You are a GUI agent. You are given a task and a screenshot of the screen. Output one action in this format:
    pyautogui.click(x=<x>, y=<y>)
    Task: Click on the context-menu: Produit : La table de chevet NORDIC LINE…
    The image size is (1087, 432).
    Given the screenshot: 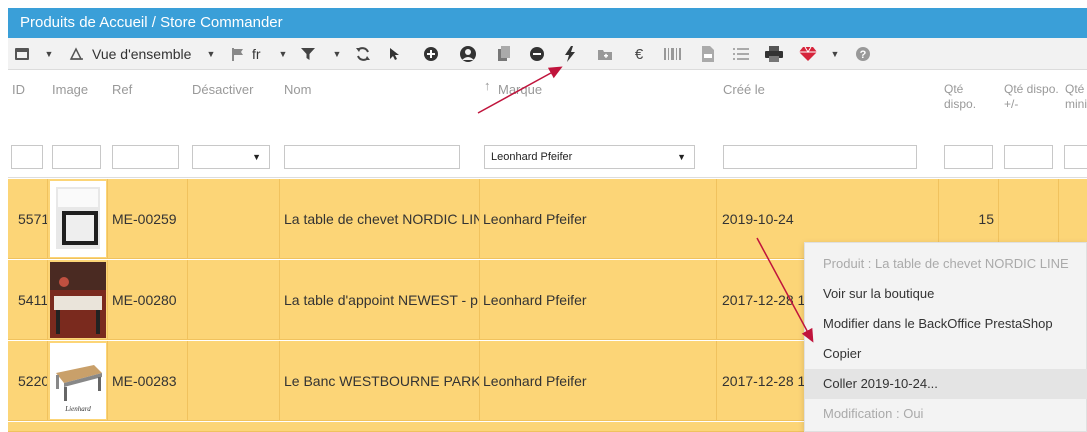 What is the action you would take?
    pyautogui.click(x=945, y=337)
    